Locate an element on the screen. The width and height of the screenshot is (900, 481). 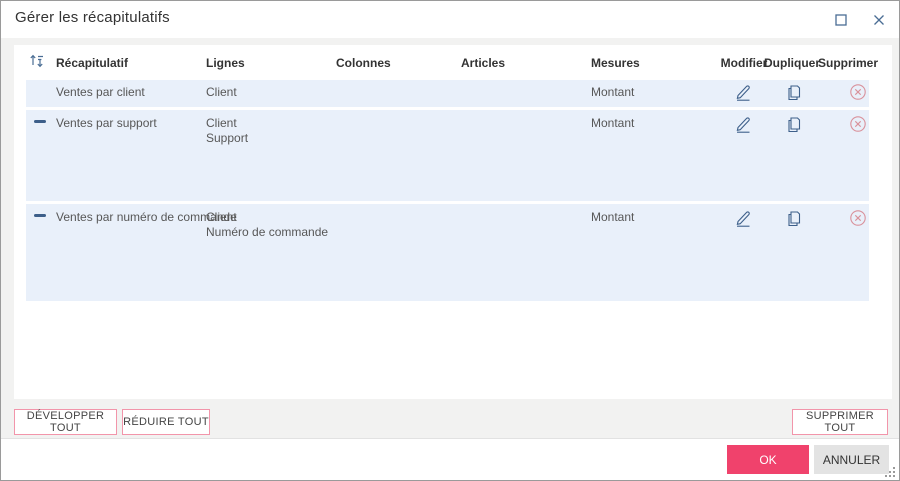
col-header-dupliquer: Dupliquer is located at coordinates (792, 63).